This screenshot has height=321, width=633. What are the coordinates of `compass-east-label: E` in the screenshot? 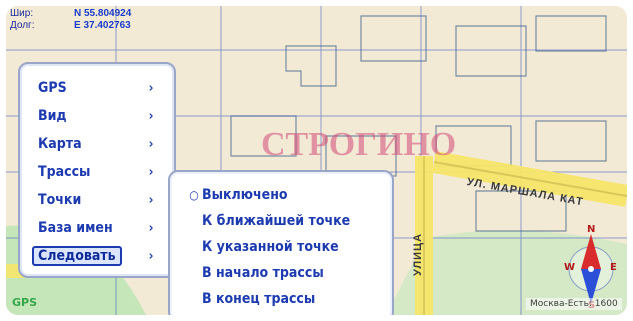 It's located at (613, 267).